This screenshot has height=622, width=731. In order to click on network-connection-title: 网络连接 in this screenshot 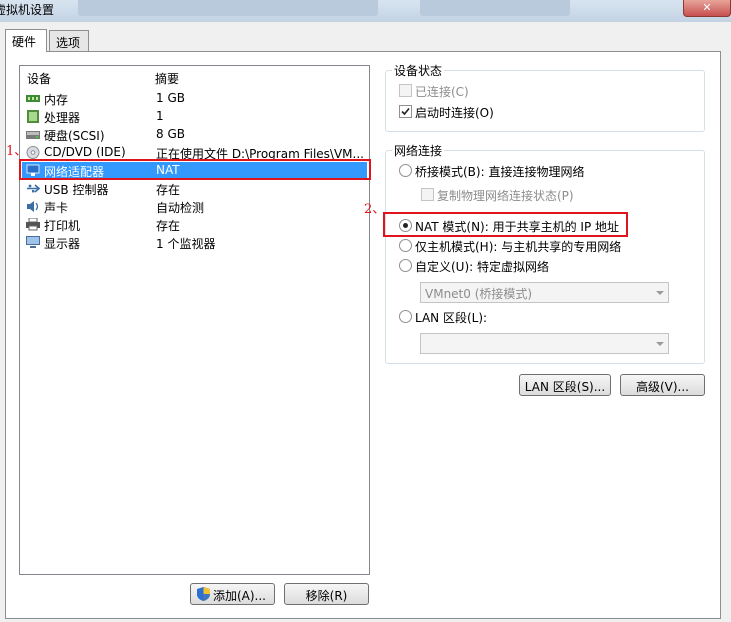, I will do `click(418, 150)`.